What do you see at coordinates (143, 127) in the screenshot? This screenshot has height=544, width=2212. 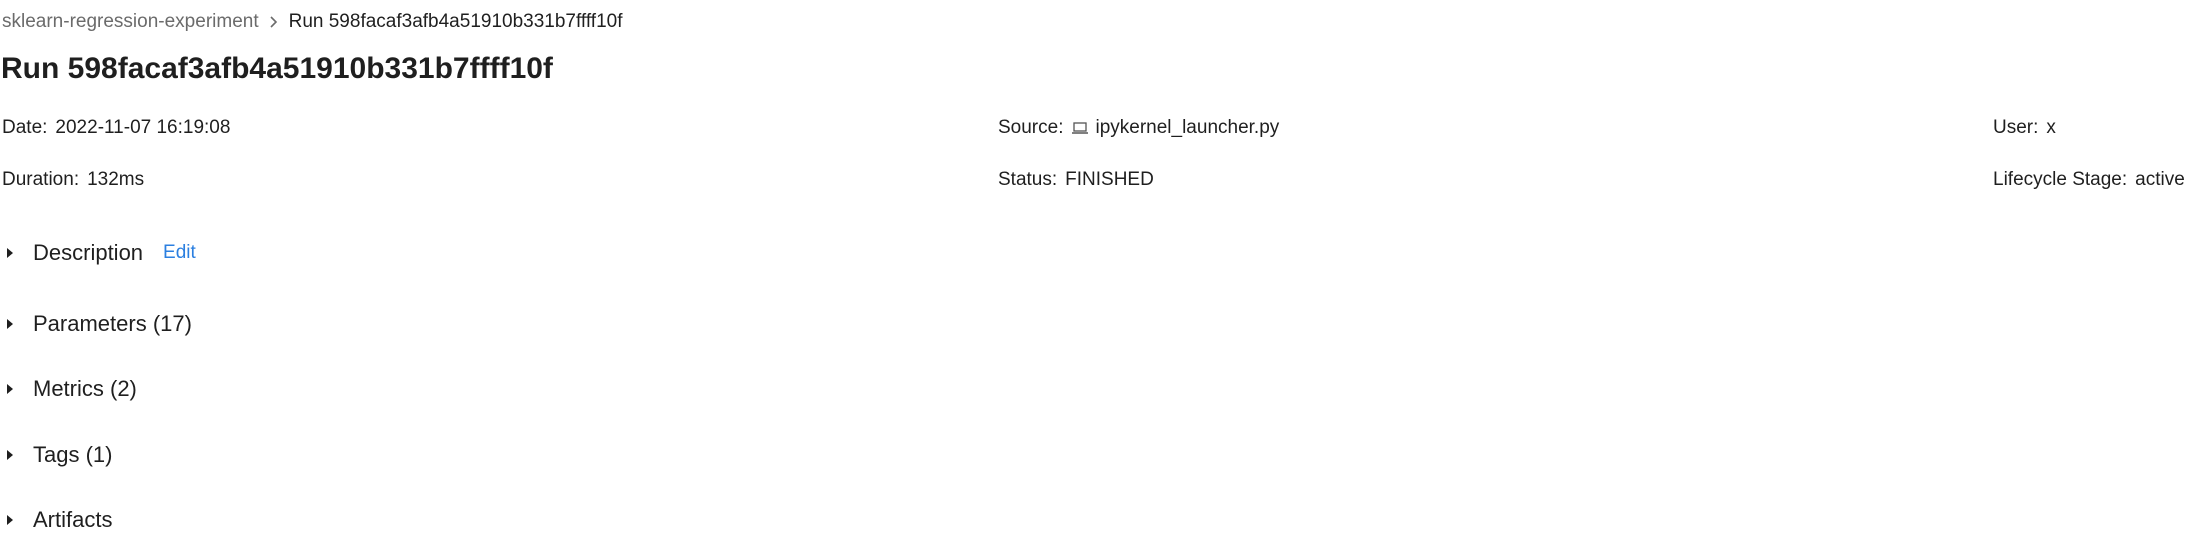 I see `meta-date-value: 2022-11-07 16:19:08` at bounding box center [143, 127].